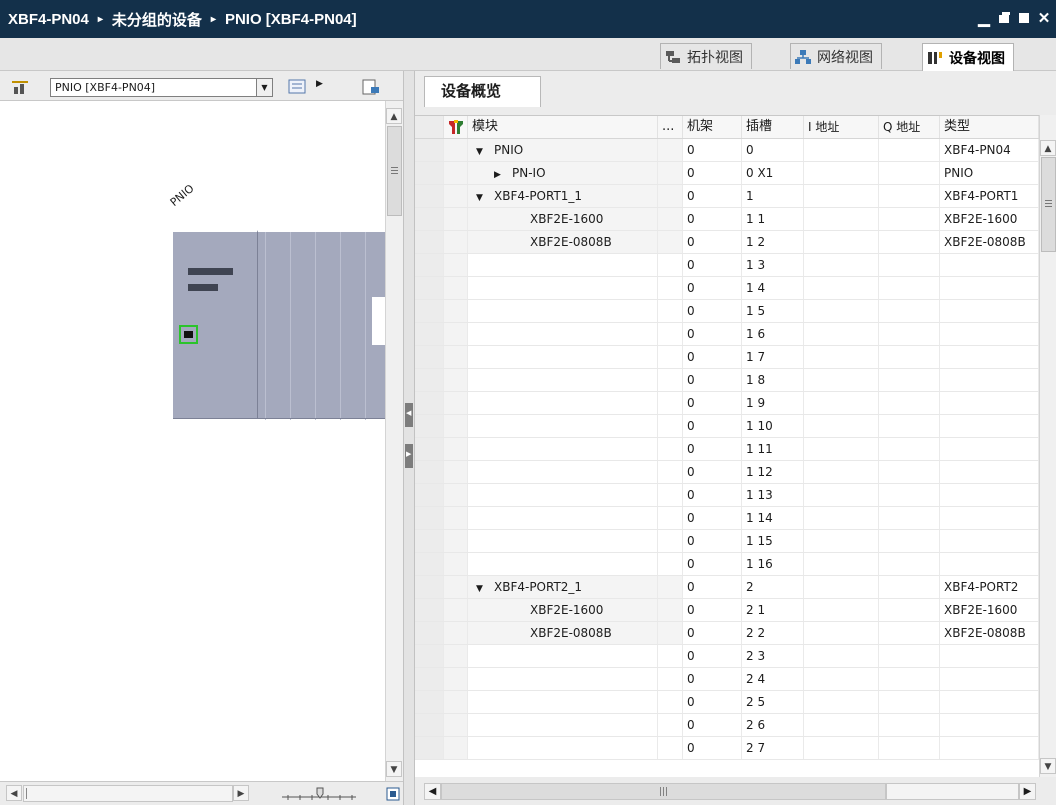  What do you see at coordinates (773, 426) in the screenshot?
I see `cell-slot: 1 10` at bounding box center [773, 426].